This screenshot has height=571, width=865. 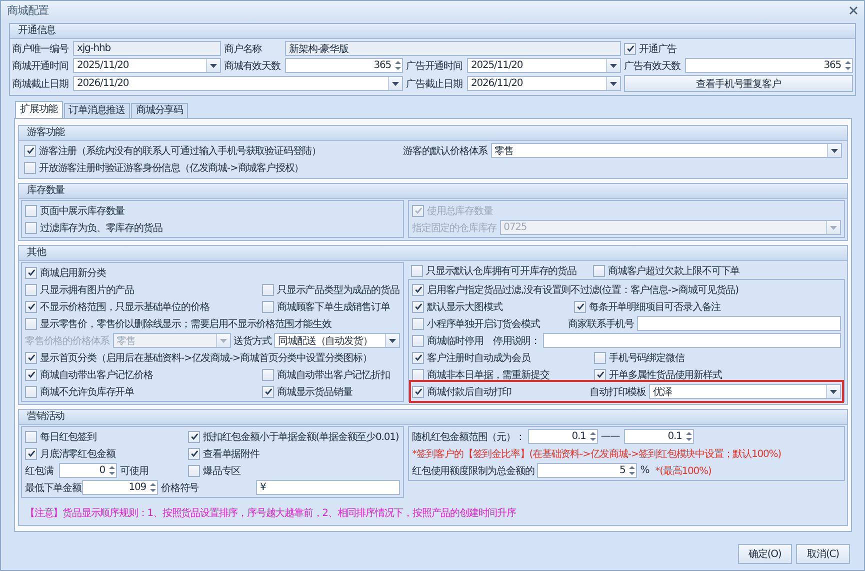 What do you see at coordinates (717, 271) in the screenshot?
I see `checkbox: 商城客户超过欠款上限不可下单` at bounding box center [717, 271].